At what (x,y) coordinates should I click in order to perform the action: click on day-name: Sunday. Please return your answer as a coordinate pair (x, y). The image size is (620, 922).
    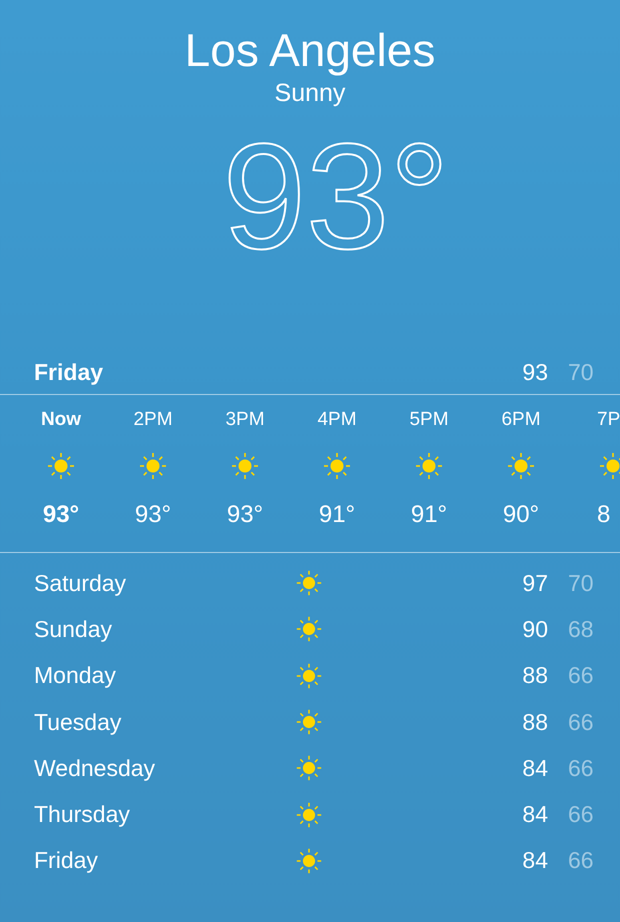
    Looking at the image, I should click on (74, 629).